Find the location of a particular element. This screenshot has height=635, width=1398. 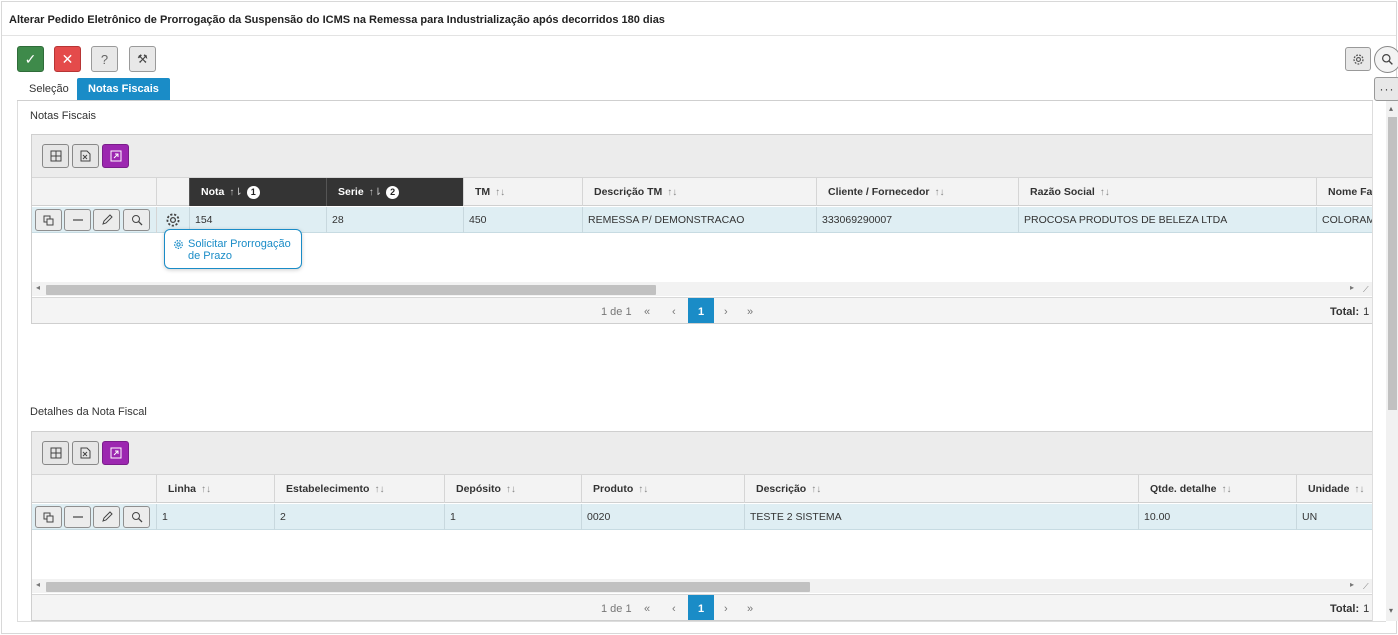

header-unidade: Unidade ↑↓ is located at coordinates (1334, 489).